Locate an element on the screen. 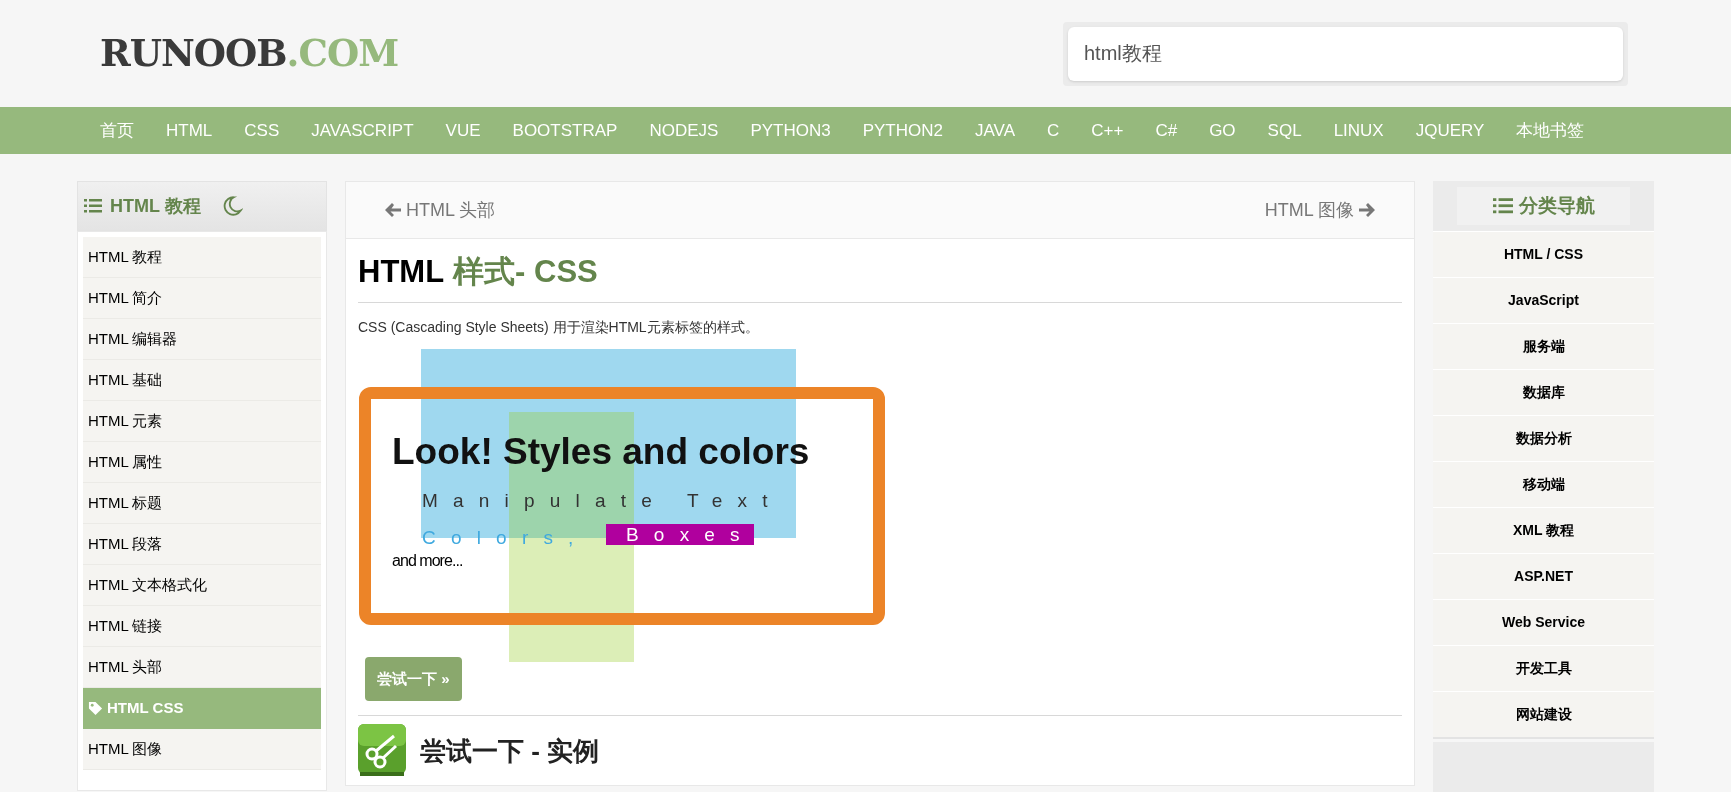 This screenshot has width=1731, height=792. page-title: HTML is located at coordinates (401, 272).